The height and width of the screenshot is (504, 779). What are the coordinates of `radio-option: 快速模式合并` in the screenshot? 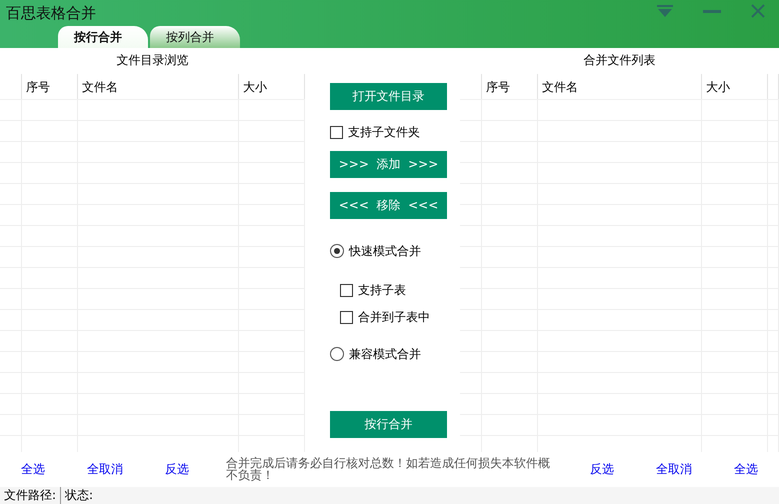 It's located at (375, 251).